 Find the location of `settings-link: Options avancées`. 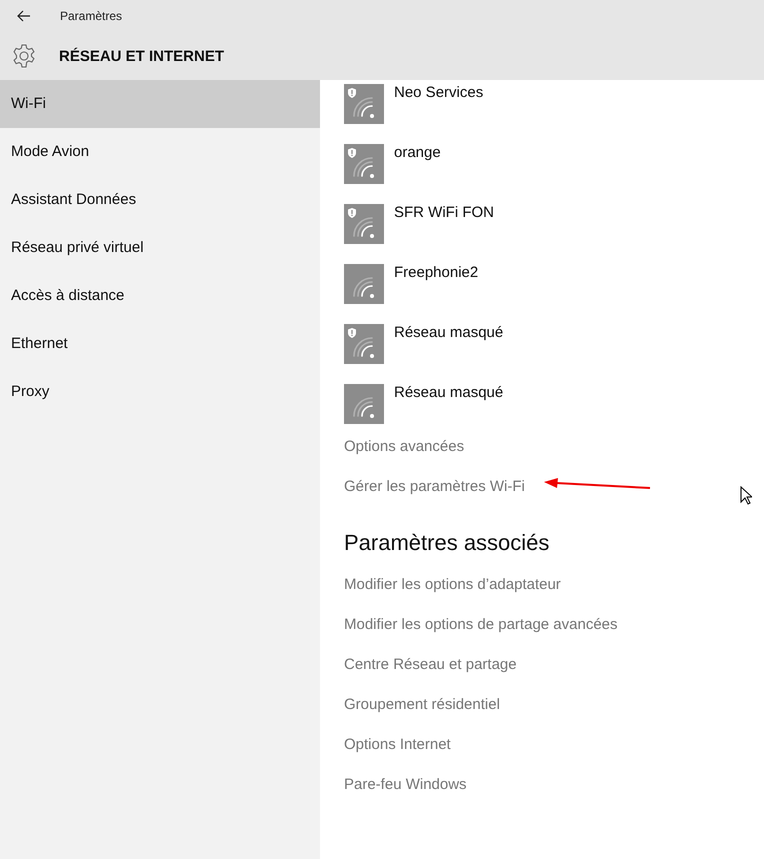

settings-link: Options avancées is located at coordinates (554, 447).